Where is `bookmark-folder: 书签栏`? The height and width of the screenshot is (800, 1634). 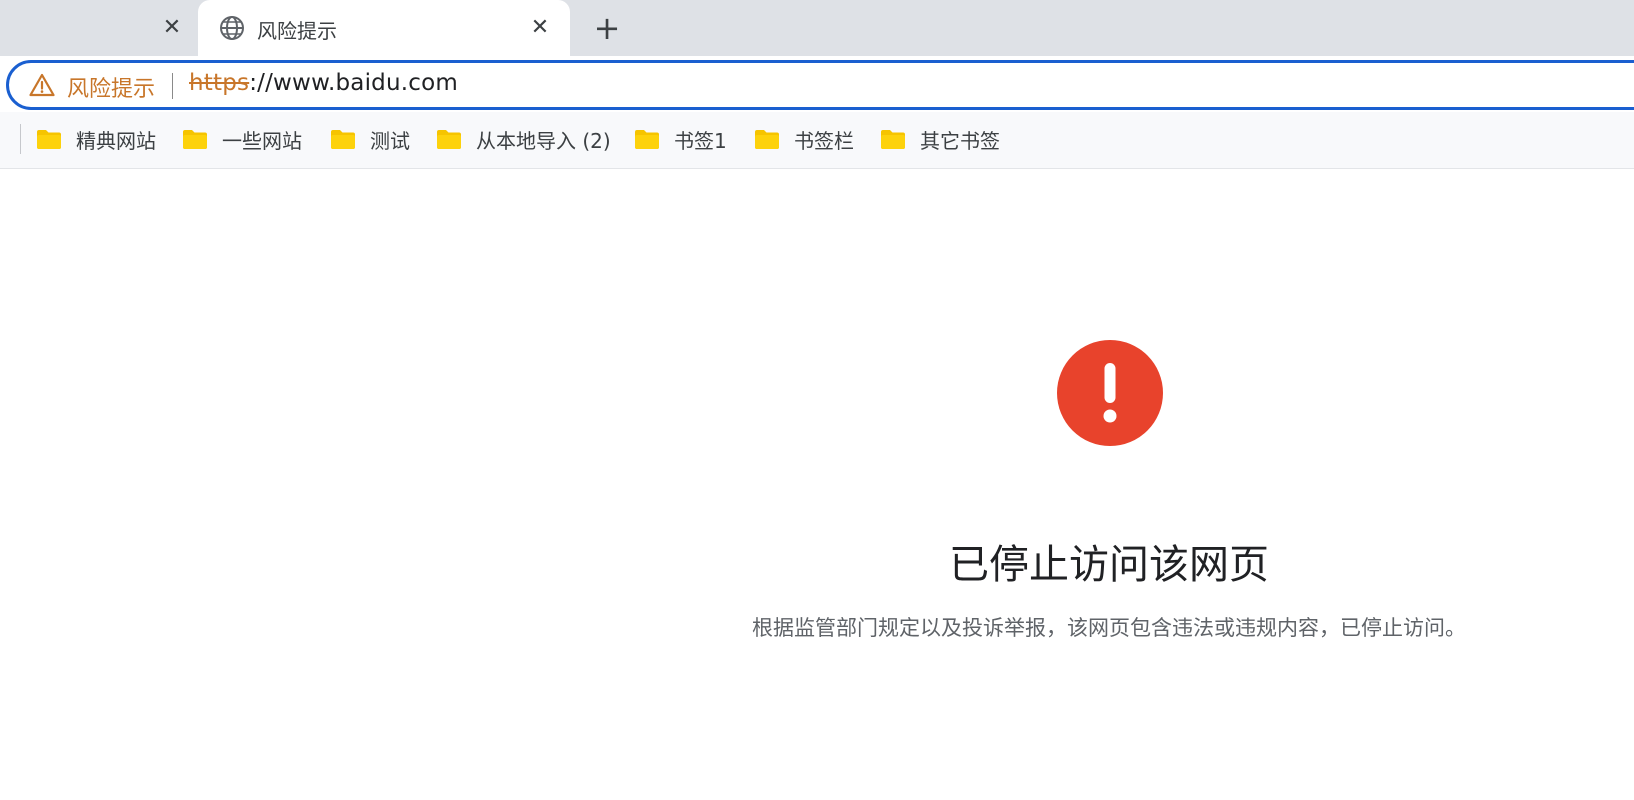 bookmark-folder: 书签栏 is located at coordinates (804, 139).